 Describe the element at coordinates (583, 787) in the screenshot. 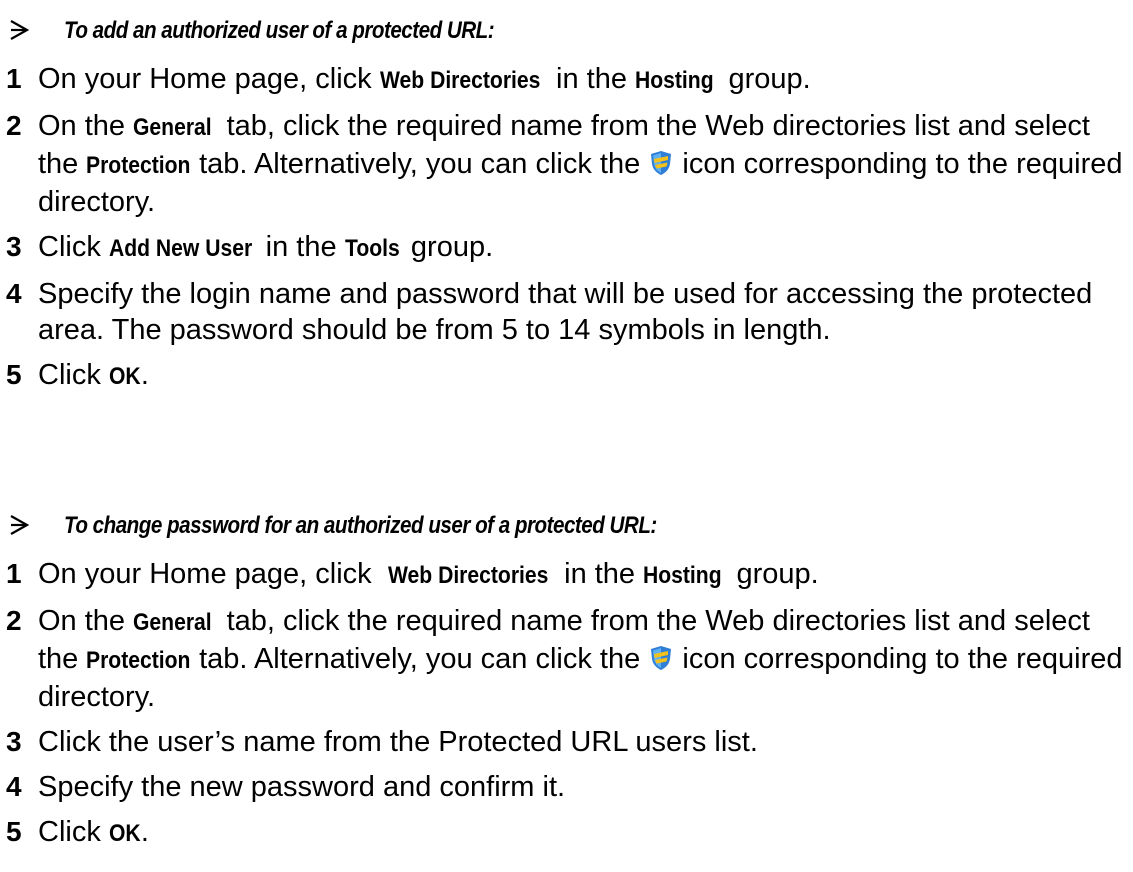

I see `step-text: Specify the new password and confirm it.` at that location.